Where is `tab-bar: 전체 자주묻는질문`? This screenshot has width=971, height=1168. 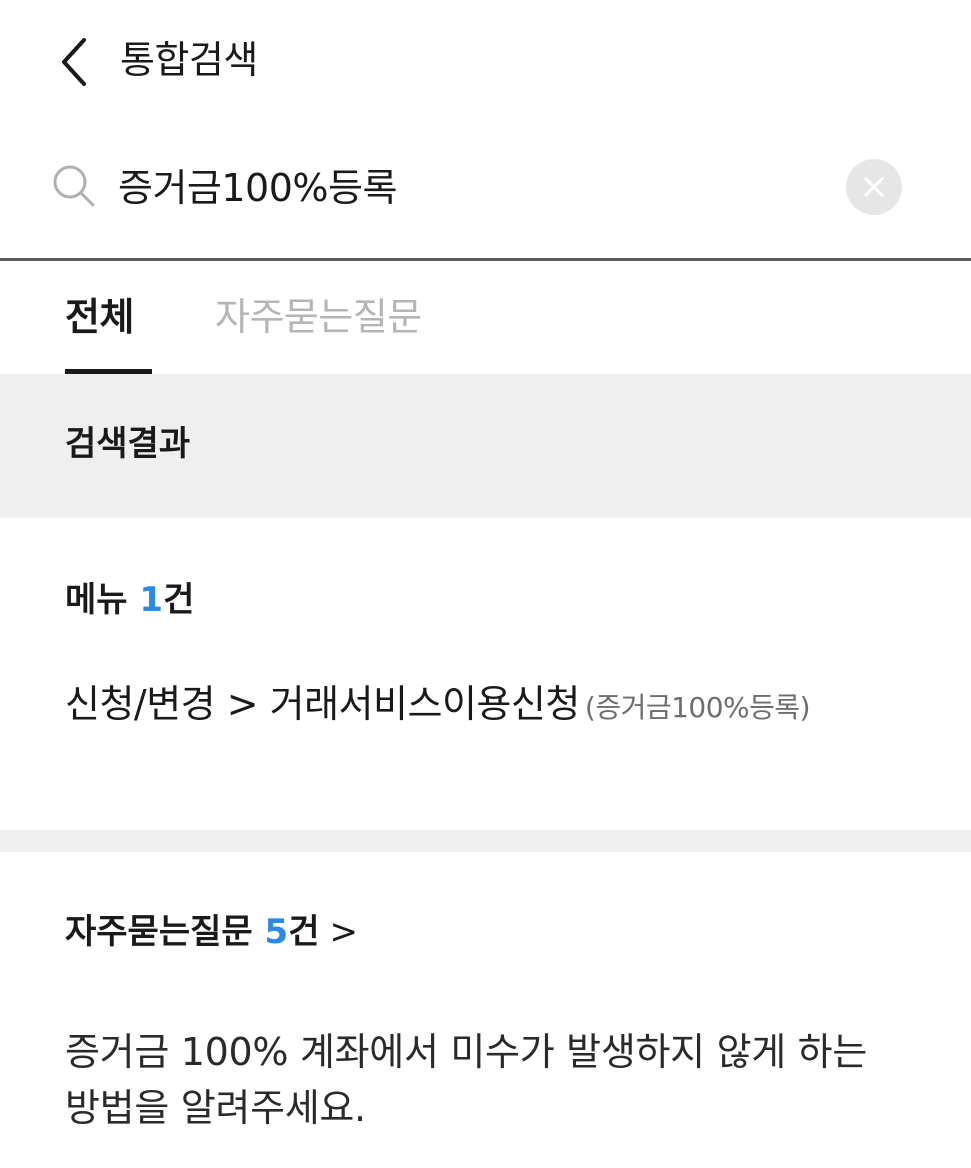
tab-bar: 전체 자주묻는질문 is located at coordinates (485, 317).